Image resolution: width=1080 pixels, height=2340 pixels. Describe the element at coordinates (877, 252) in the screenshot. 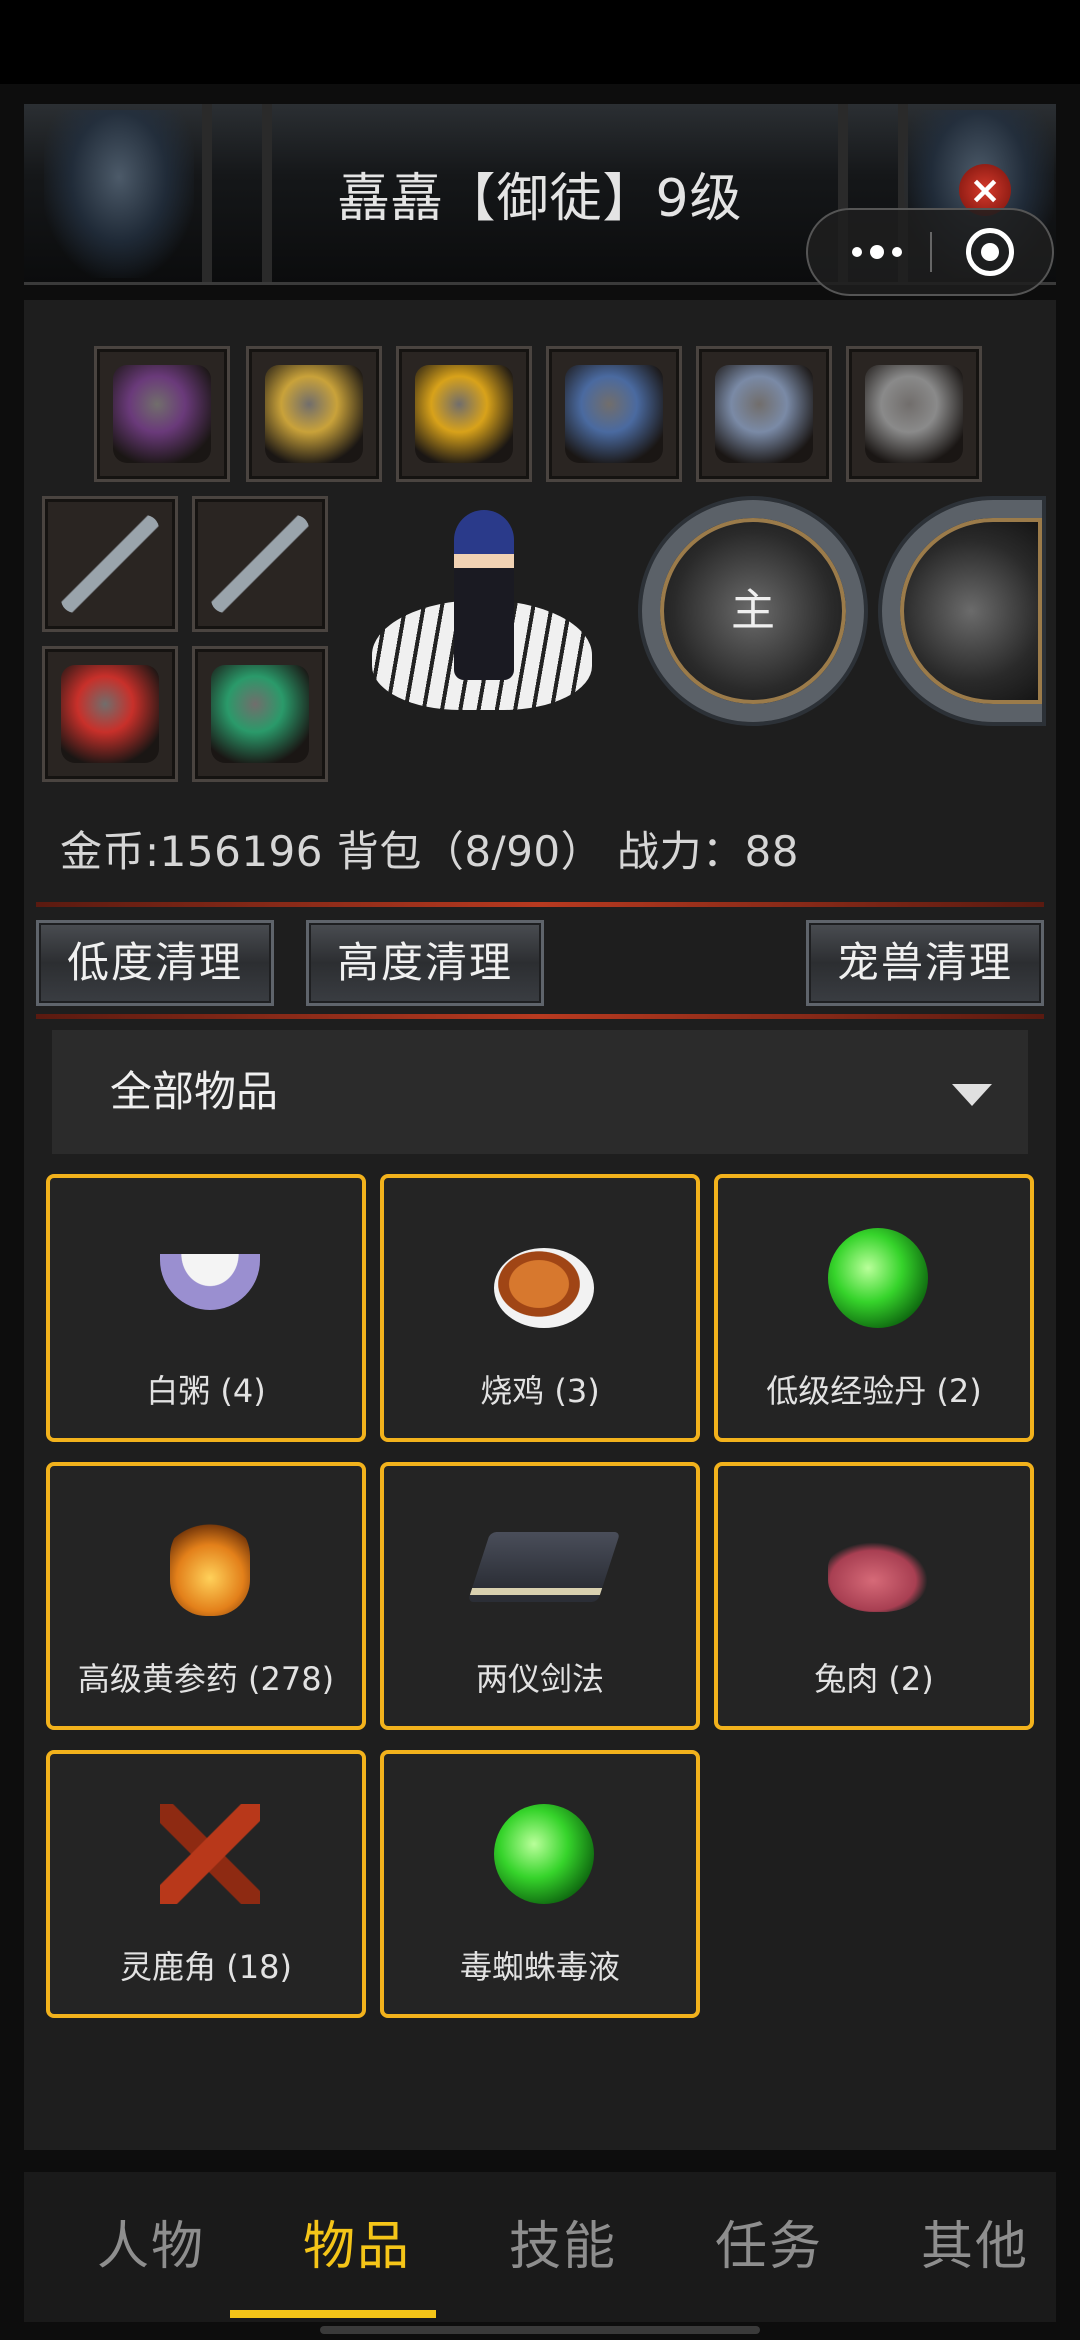

I see `more-icon` at that location.